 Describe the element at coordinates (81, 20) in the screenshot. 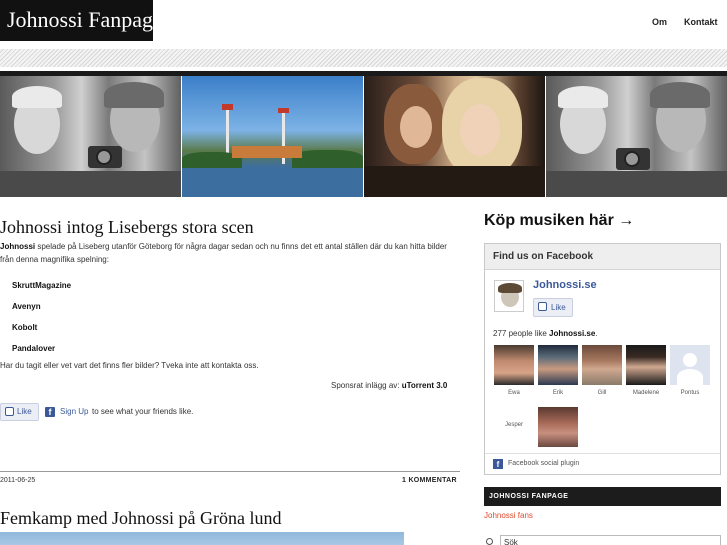

I see `site-logo: Johnossi Fanpage` at that location.